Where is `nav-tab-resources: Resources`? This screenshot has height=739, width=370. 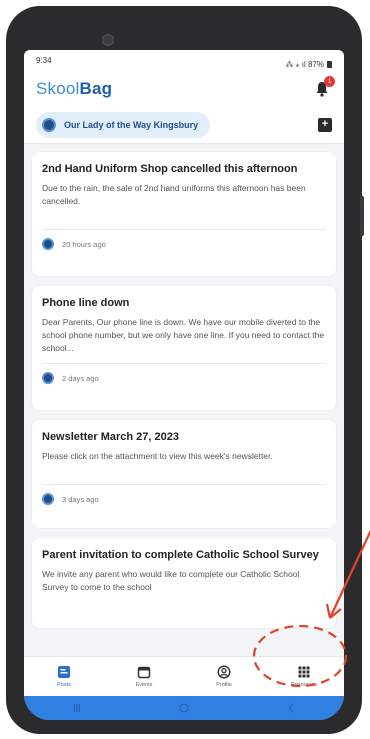 nav-tab-resources: Resources is located at coordinates (304, 676).